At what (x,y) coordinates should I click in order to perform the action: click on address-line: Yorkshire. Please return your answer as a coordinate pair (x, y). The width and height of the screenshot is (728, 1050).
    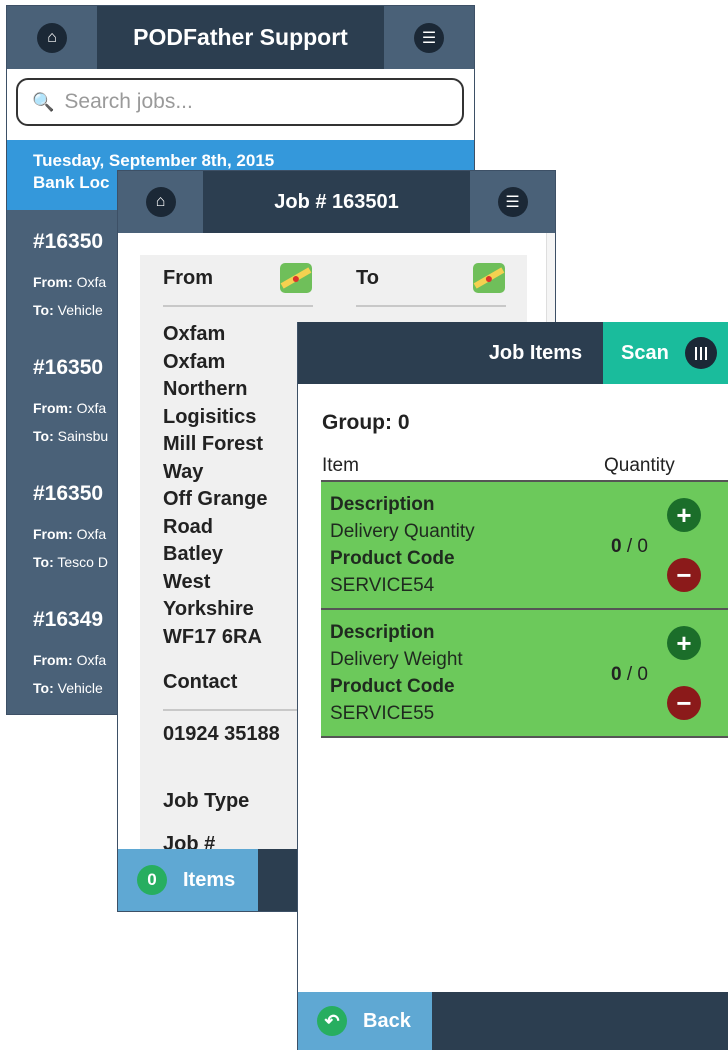
    Looking at the image, I should click on (208, 609).